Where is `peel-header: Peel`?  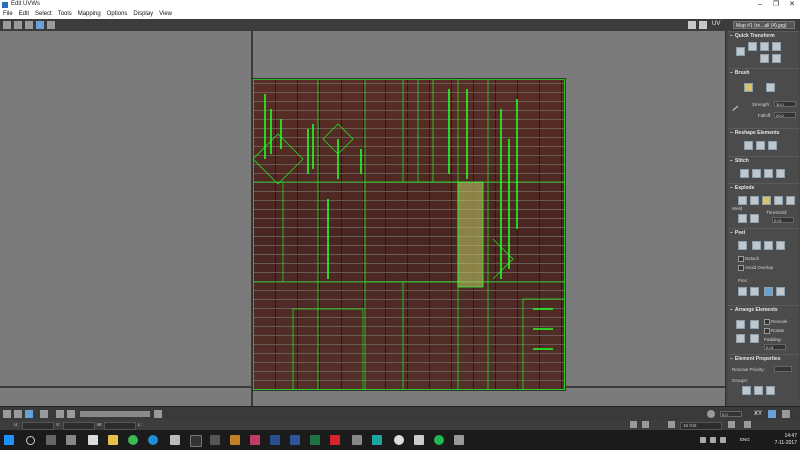
peel-header: Peel is located at coordinates (763, 233).